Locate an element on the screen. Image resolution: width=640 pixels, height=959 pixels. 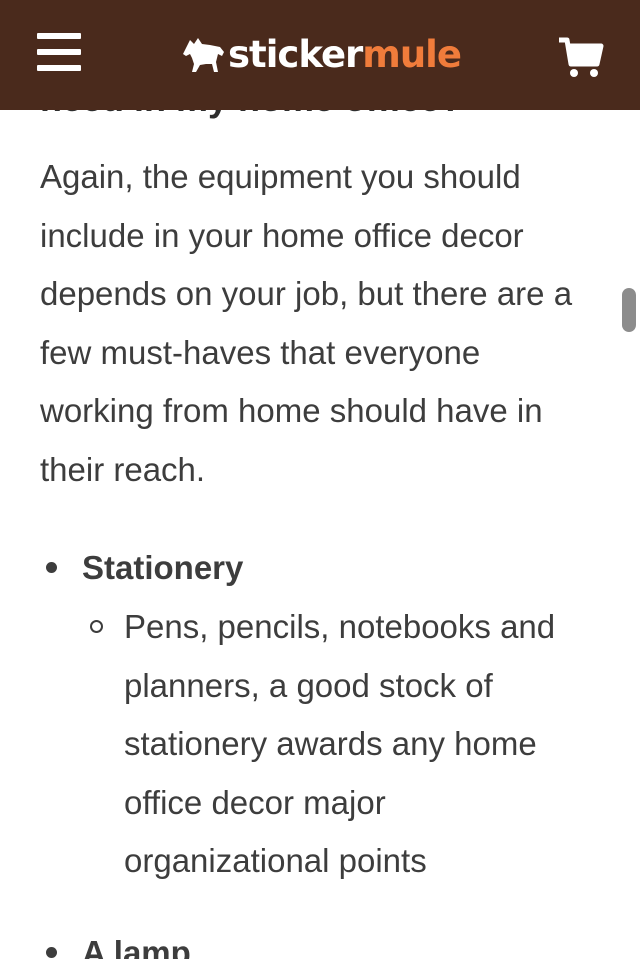
circle-bullet-icon is located at coordinates (96, 626).